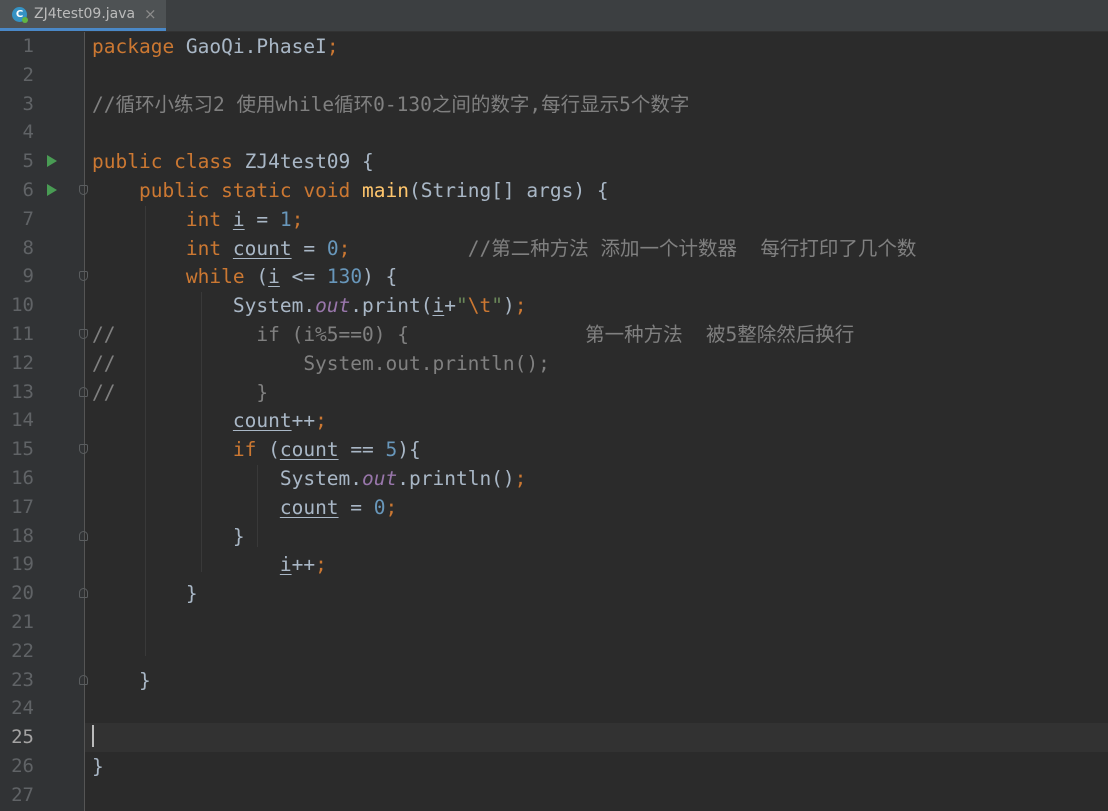 The height and width of the screenshot is (811, 1108). I want to click on code-line-bg: public class ZJ4test09 {, so click(596, 161).